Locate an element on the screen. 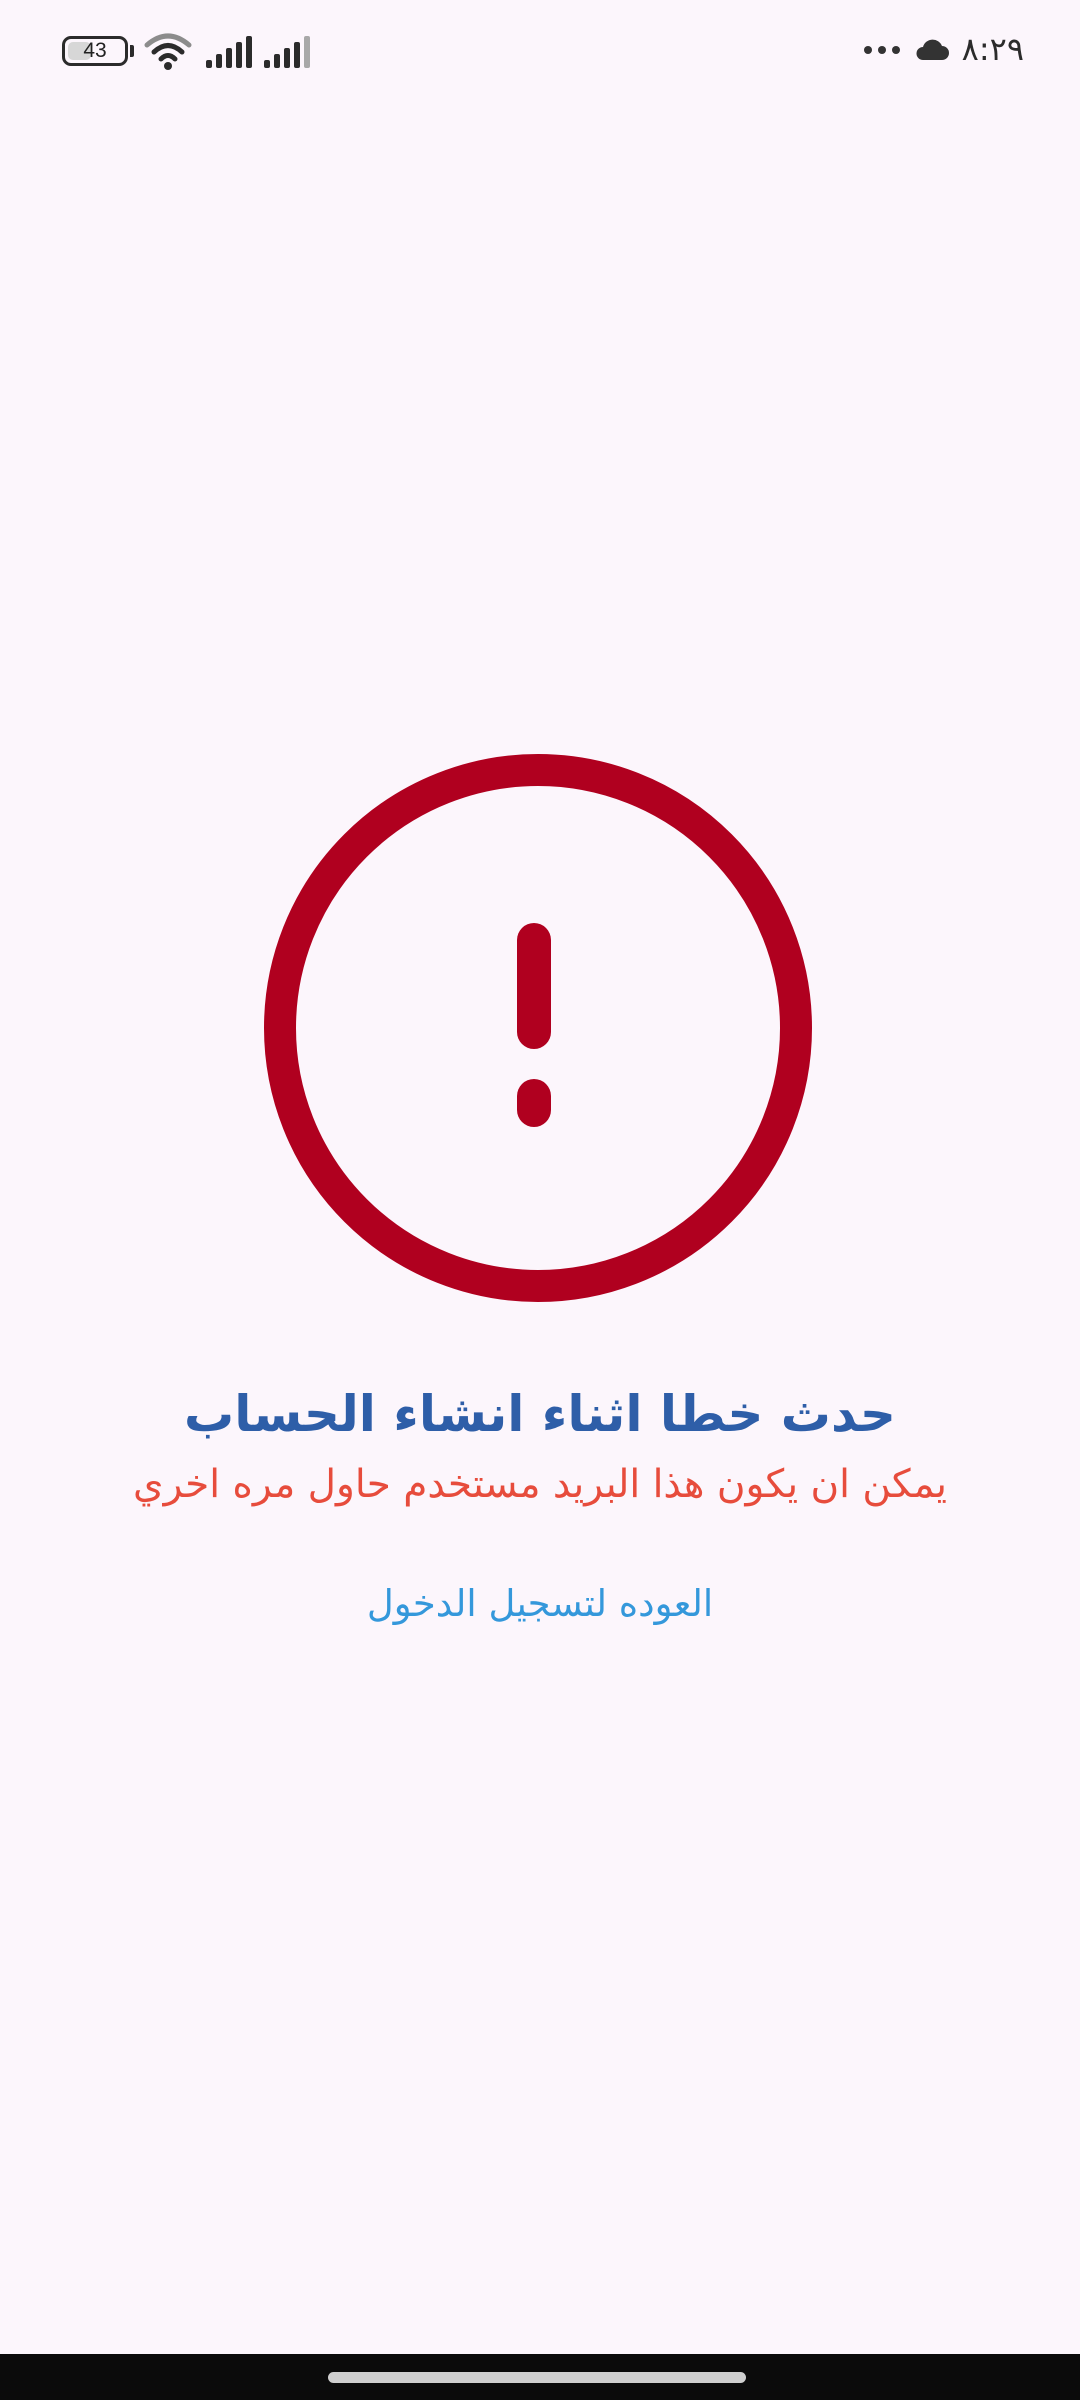  battery-tip is located at coordinates (132, 51).